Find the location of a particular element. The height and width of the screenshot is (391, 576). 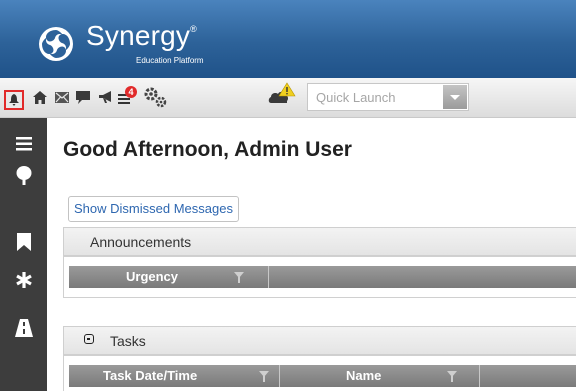

show-dismissed-messages-button: Show Dismissed Messages is located at coordinates (153, 209).